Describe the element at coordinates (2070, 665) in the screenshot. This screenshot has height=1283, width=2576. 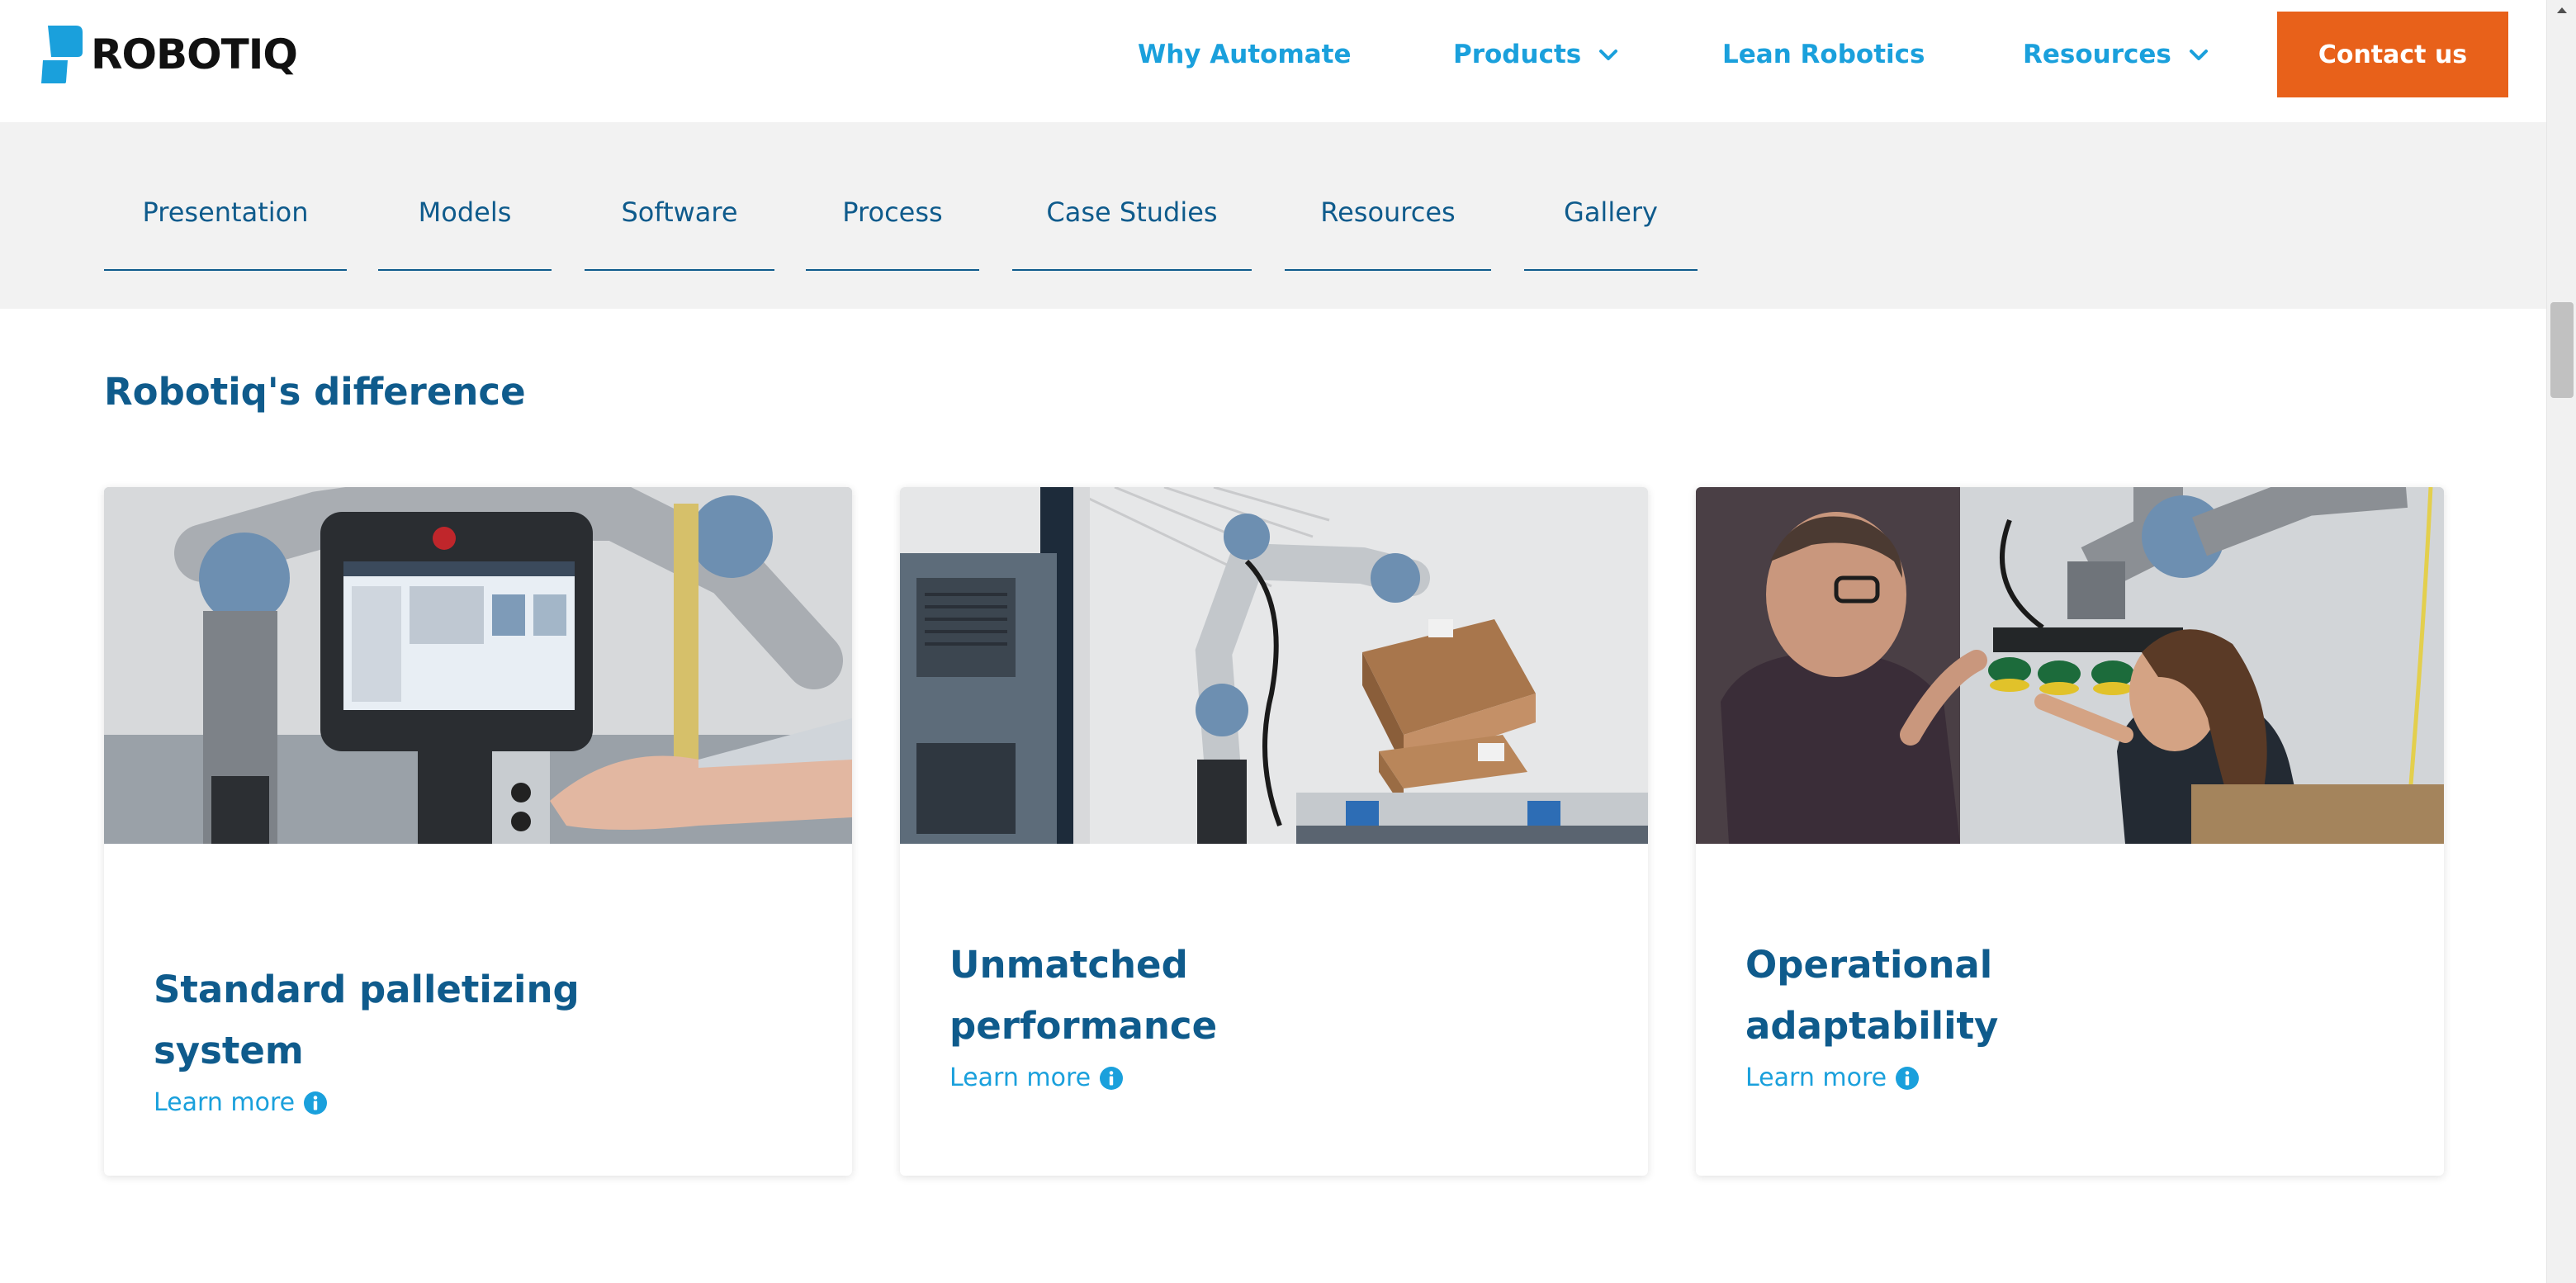
I see `vacuum-gripper-photo` at that location.